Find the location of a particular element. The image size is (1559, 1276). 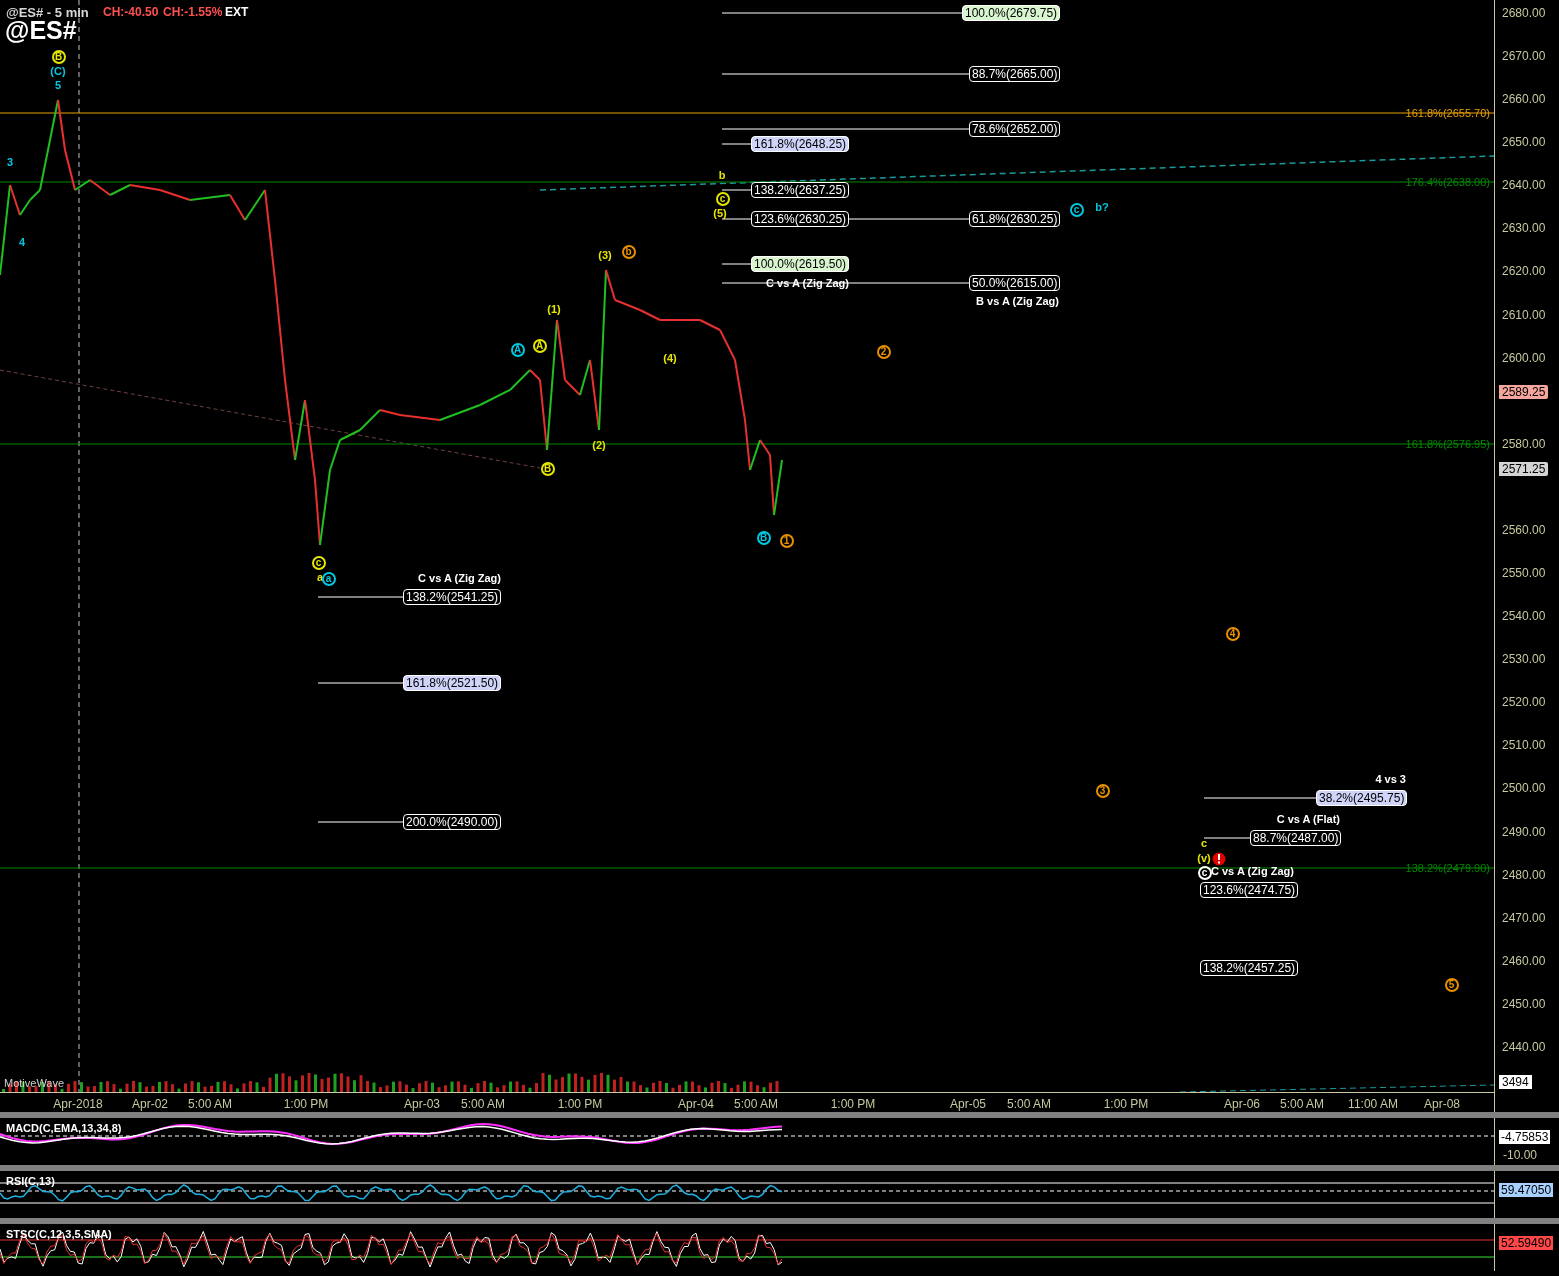

axis-tick-label: 2610.00 is located at coordinates (1524, 314).